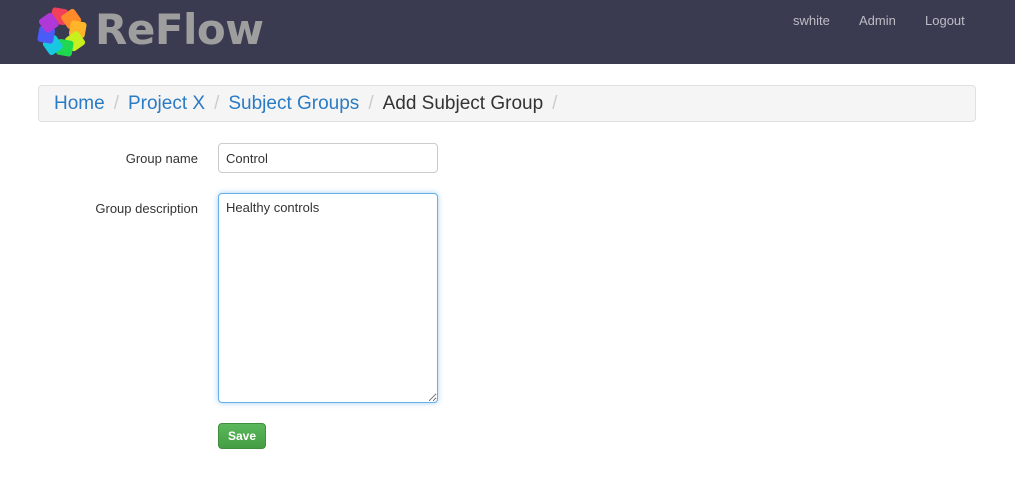  Describe the element at coordinates (811, 20) in the screenshot. I see `nav-user-link: swhite` at that location.